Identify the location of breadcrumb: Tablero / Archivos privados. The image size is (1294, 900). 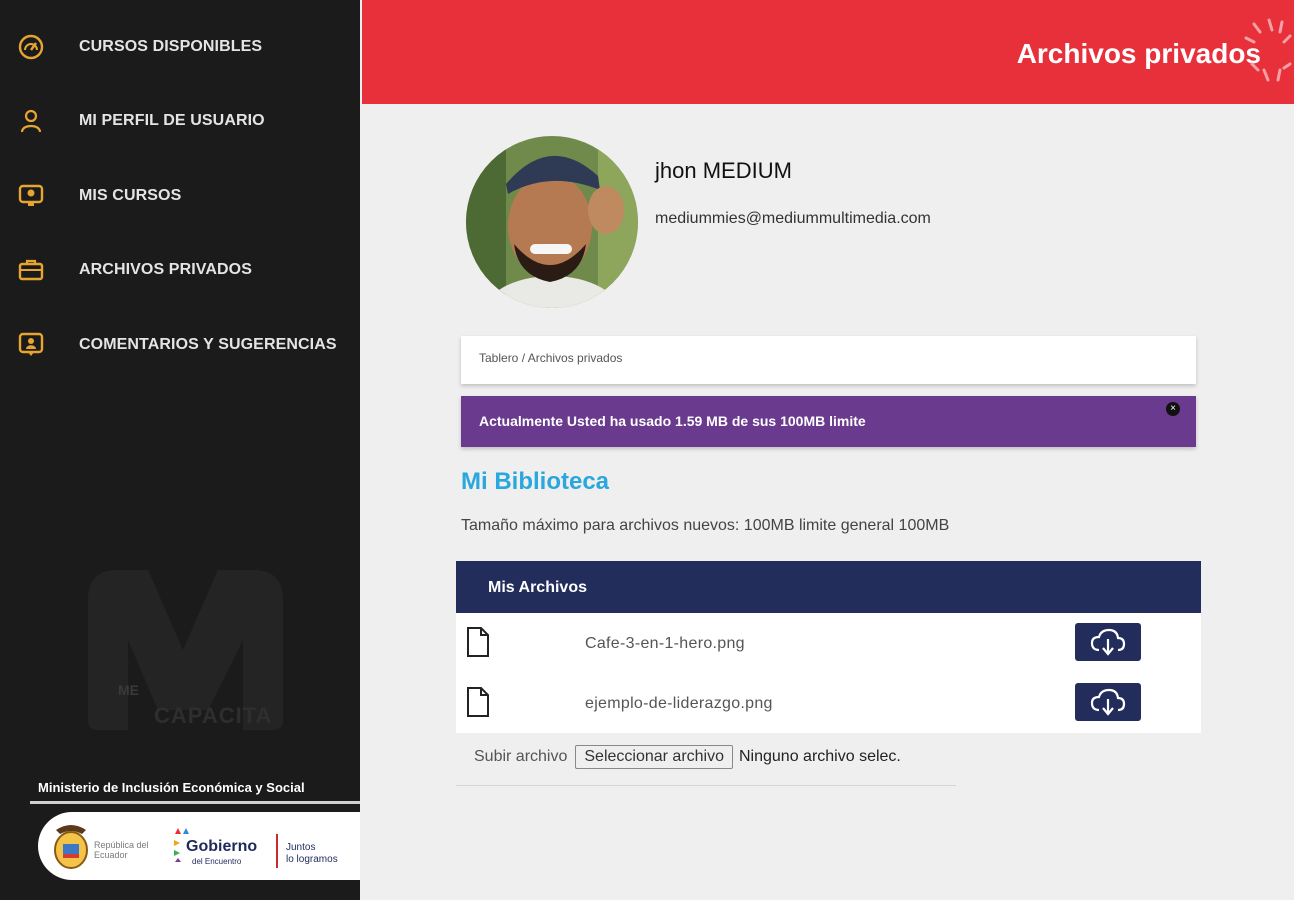
(828, 360).